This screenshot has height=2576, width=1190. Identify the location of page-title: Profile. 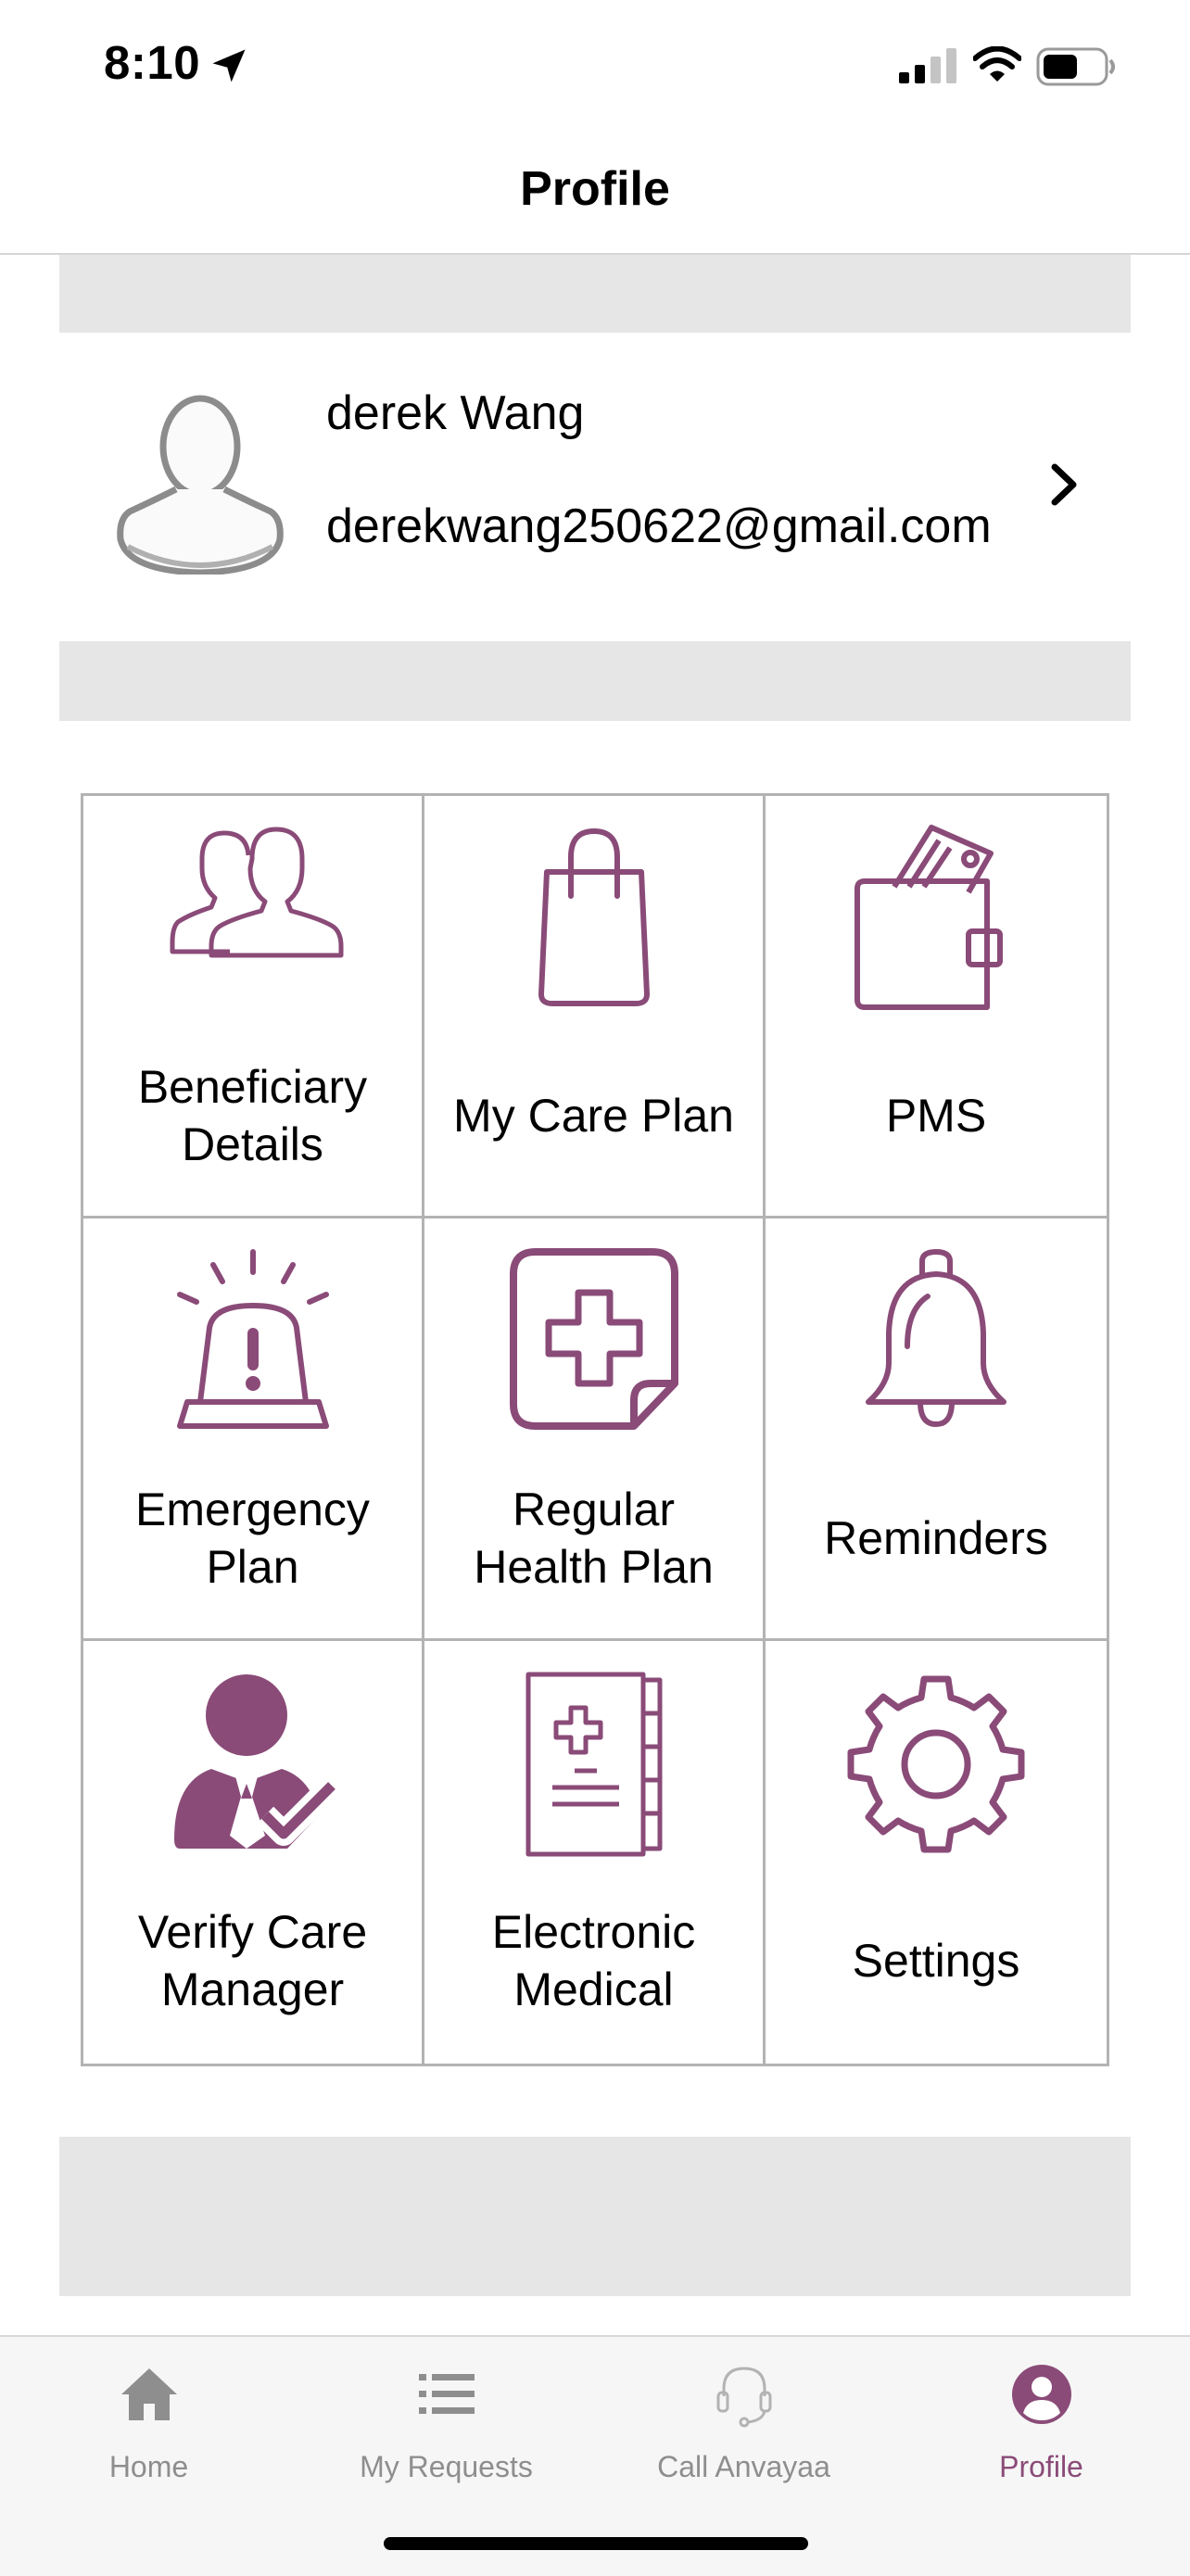
(595, 189).